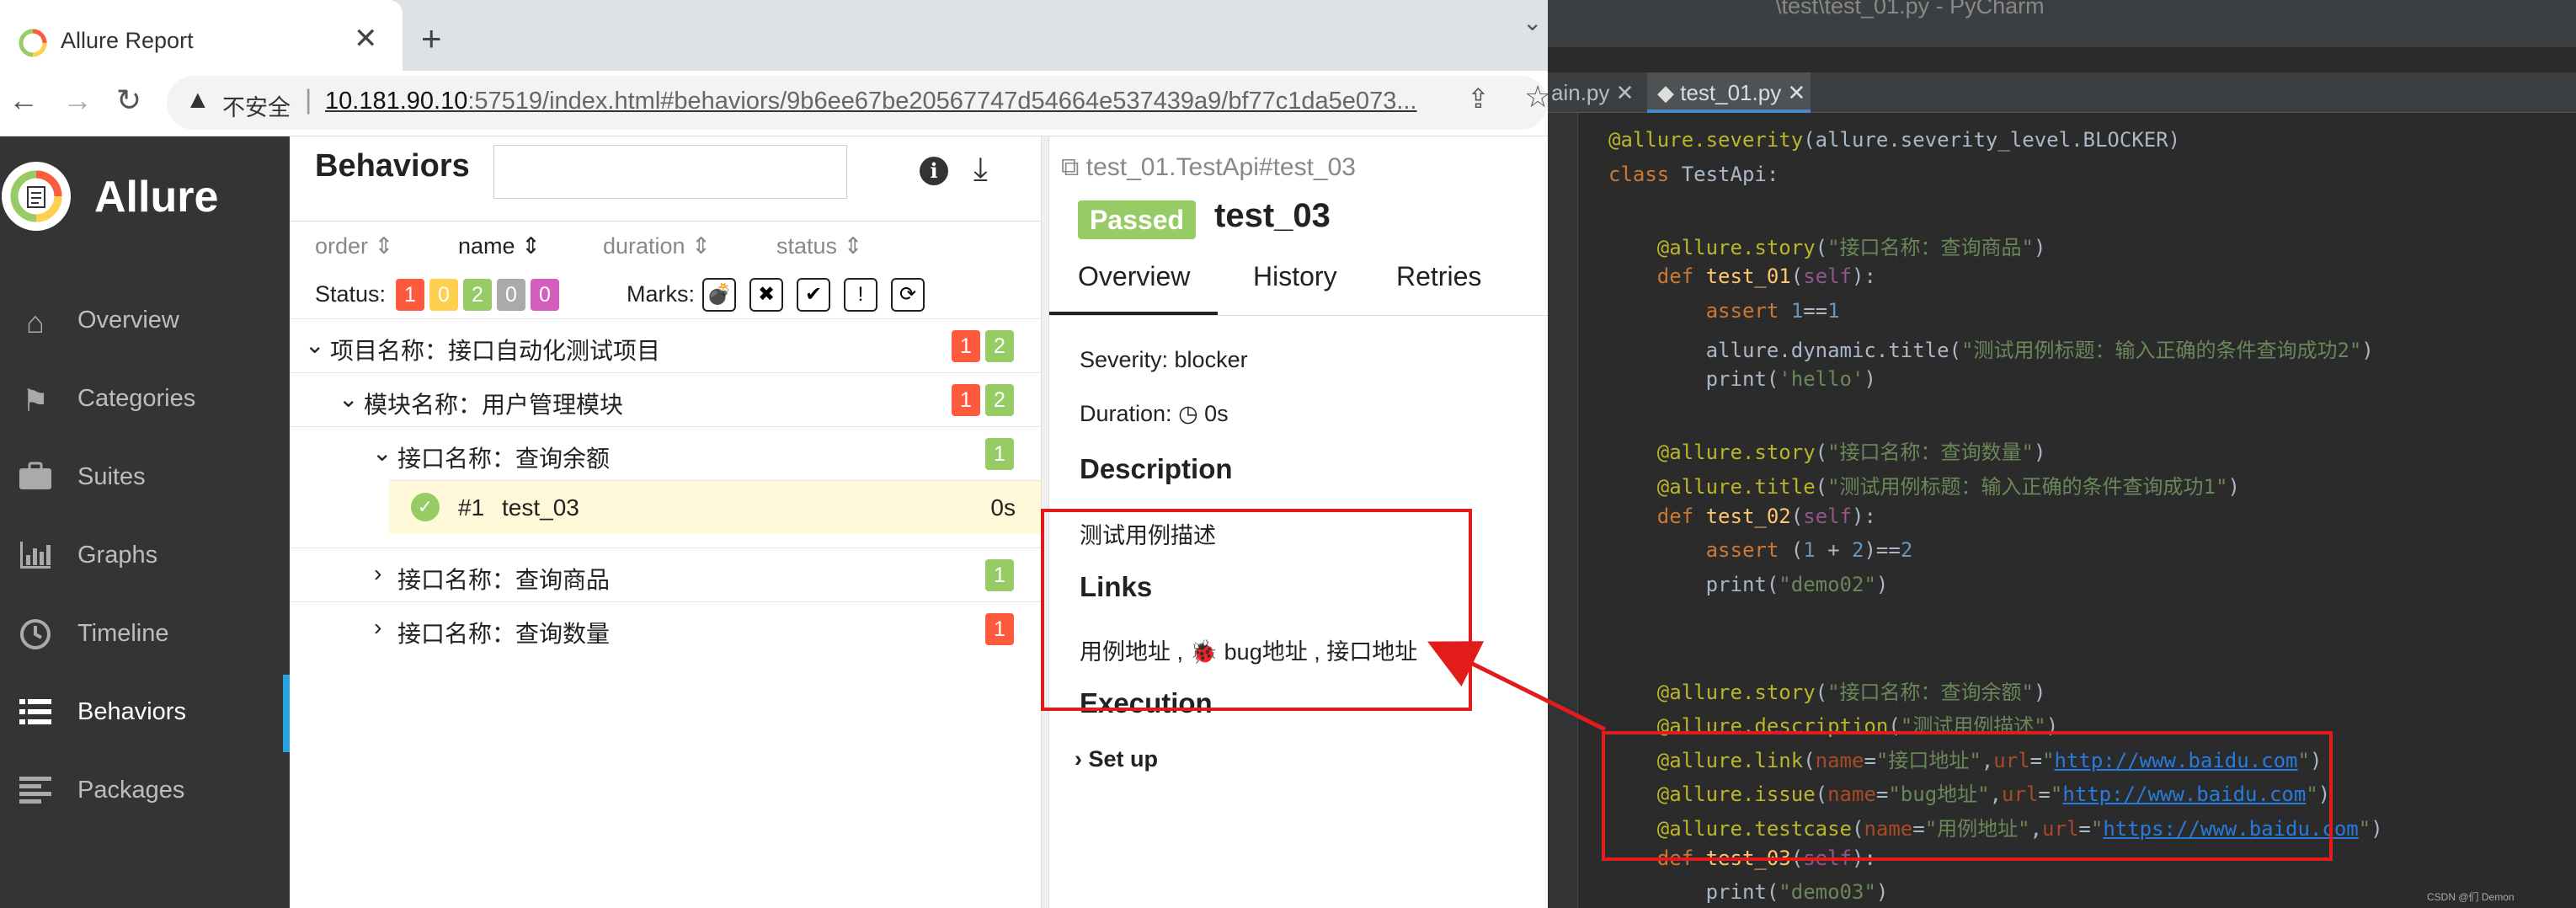 The width and height of the screenshot is (2576, 908). I want to click on sidebar-item-packages: Packages, so click(145, 792).